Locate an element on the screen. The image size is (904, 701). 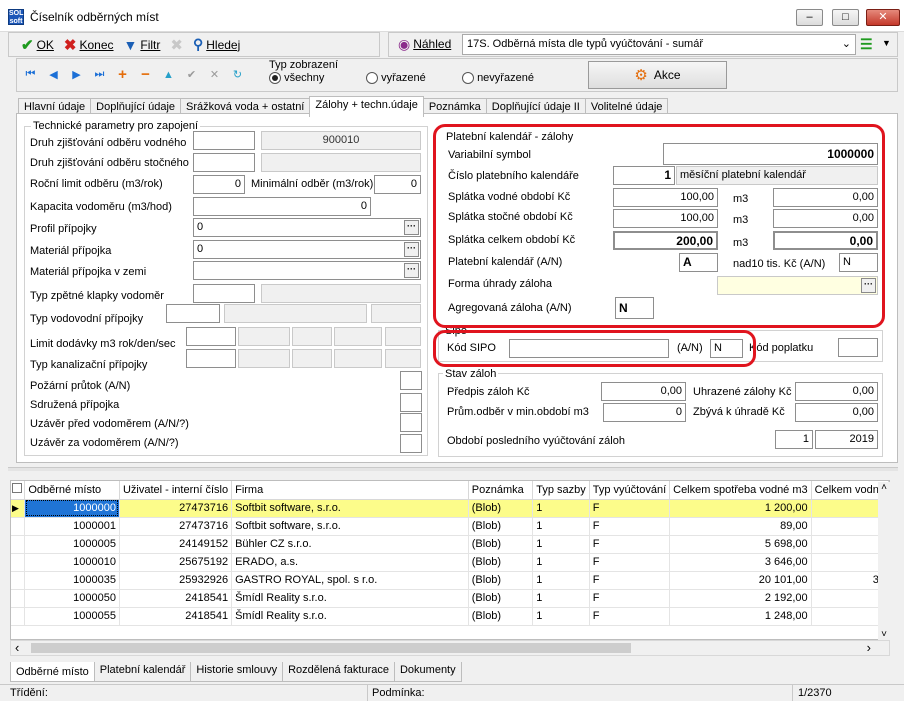
next-record-icon: ▶ is located at coordinates (76, 74).